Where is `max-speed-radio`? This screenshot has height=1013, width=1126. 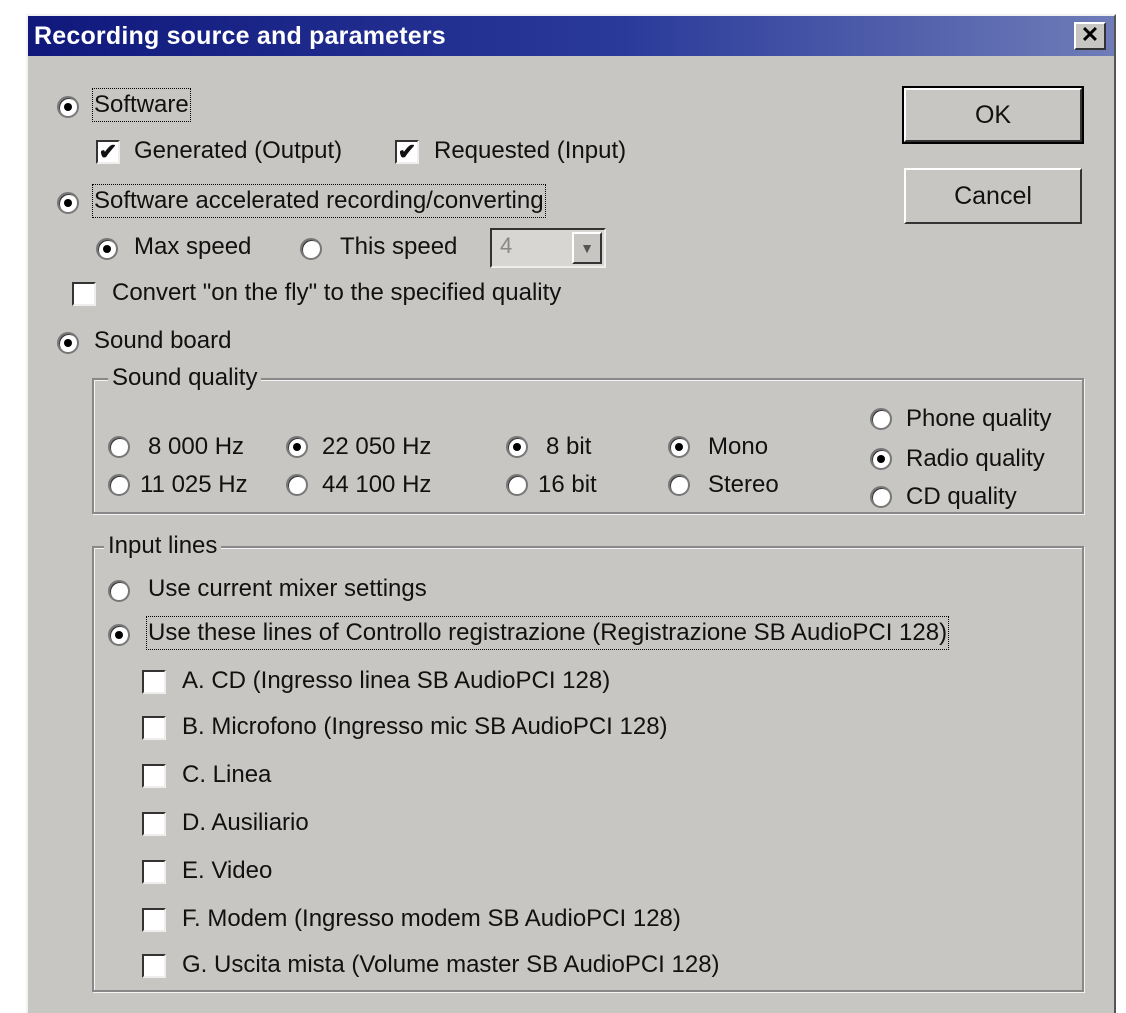 max-speed-radio is located at coordinates (107, 249).